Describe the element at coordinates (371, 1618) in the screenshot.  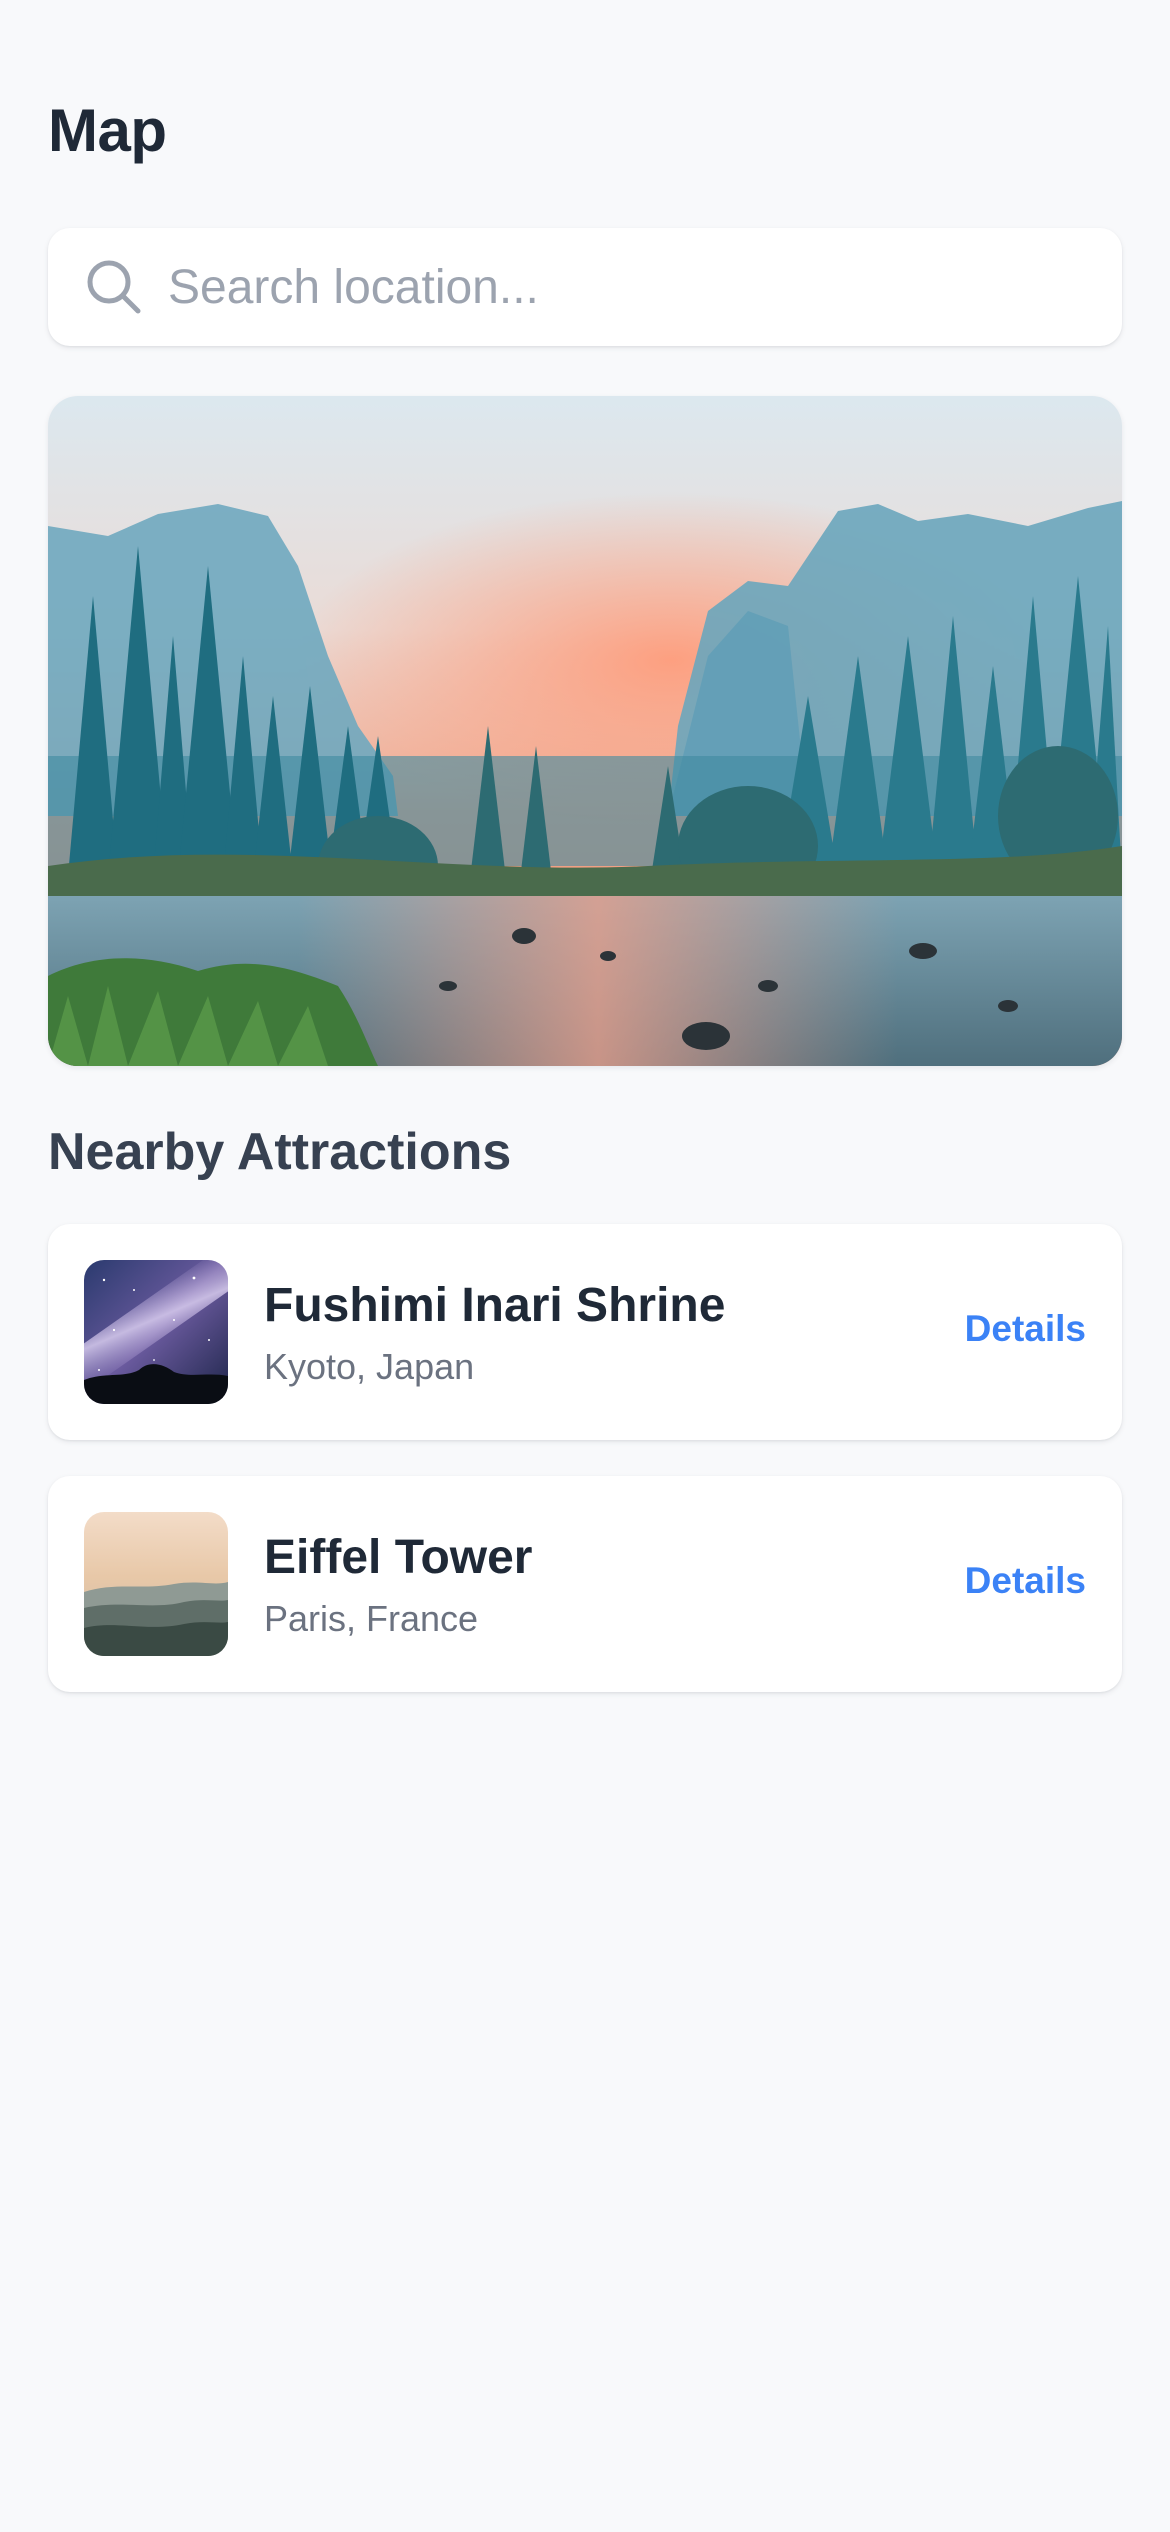
I see `attraction-location: Paris, France` at that location.